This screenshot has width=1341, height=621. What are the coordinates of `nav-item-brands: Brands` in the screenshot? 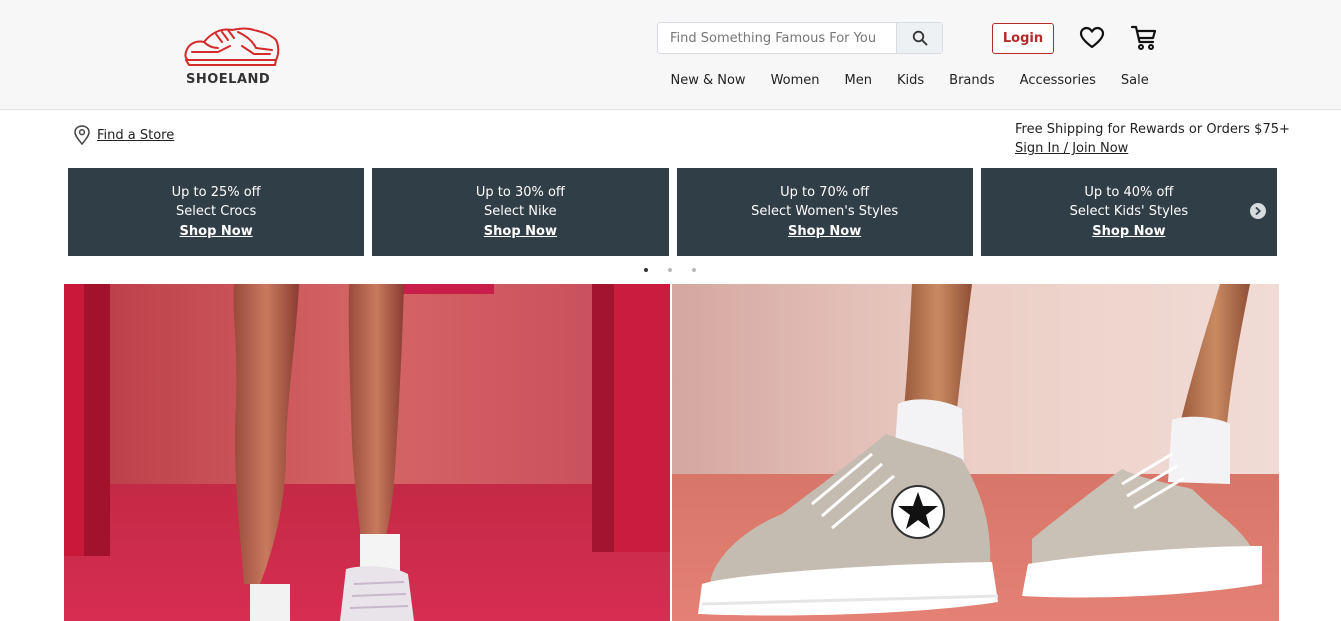 It's located at (972, 82).